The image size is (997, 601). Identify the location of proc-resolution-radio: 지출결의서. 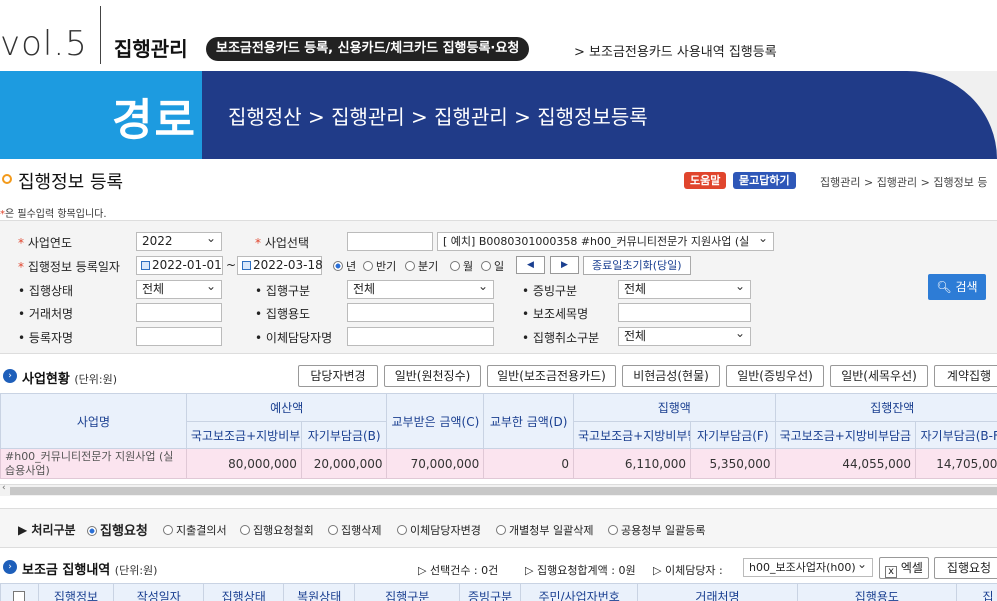
(195, 530).